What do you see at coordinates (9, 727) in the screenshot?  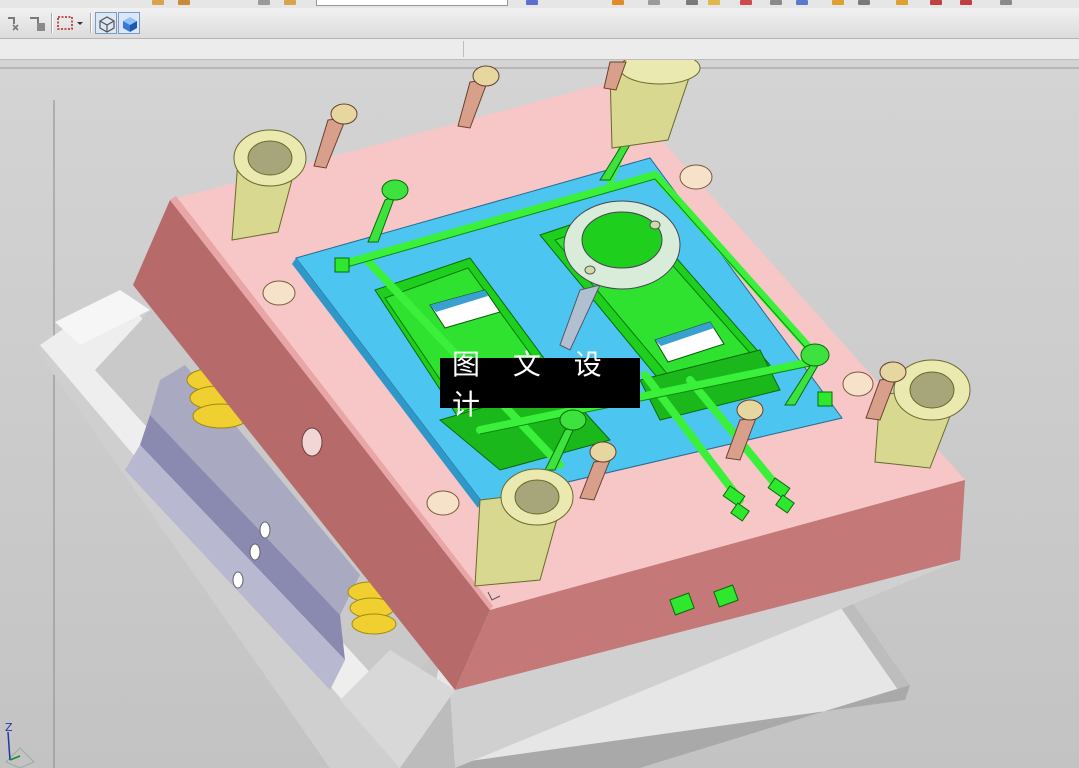 I see `triad-z-label: Z` at bounding box center [9, 727].